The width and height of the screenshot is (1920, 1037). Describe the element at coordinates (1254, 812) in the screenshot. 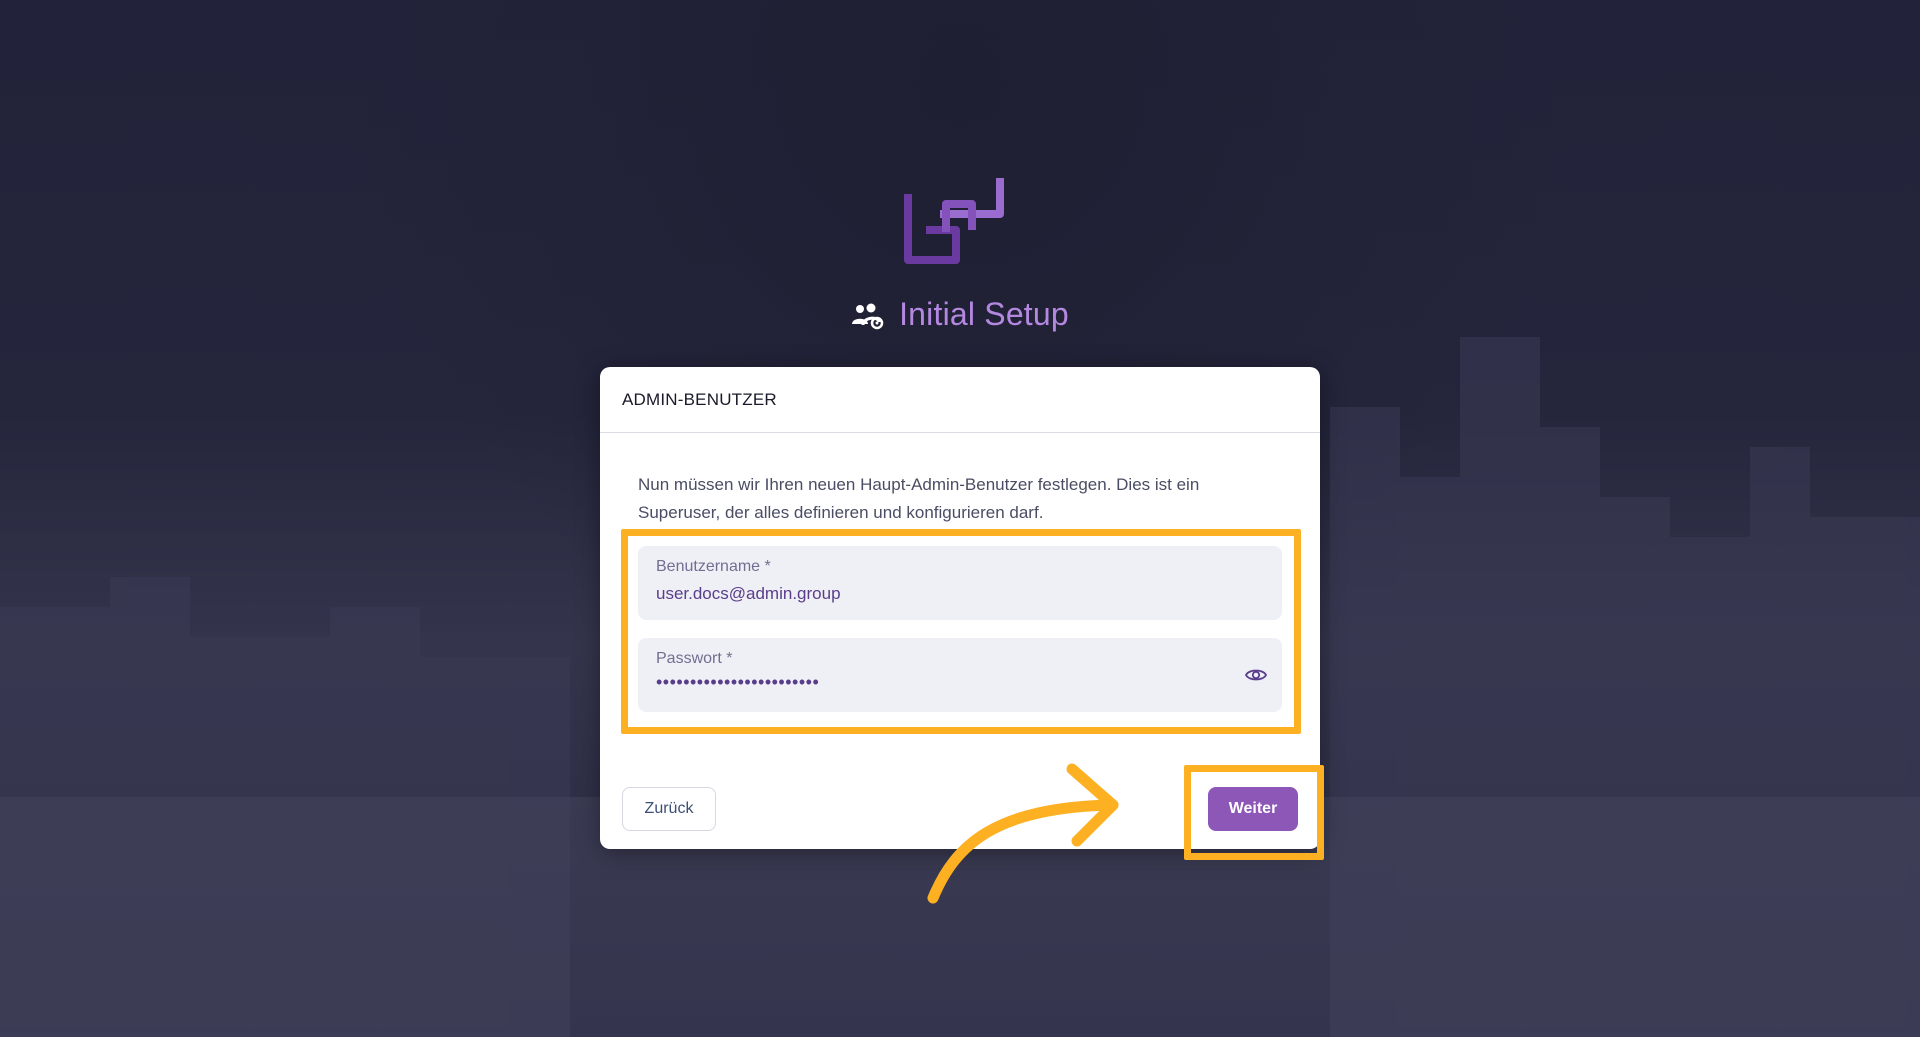

I see `next-highlight-box` at that location.